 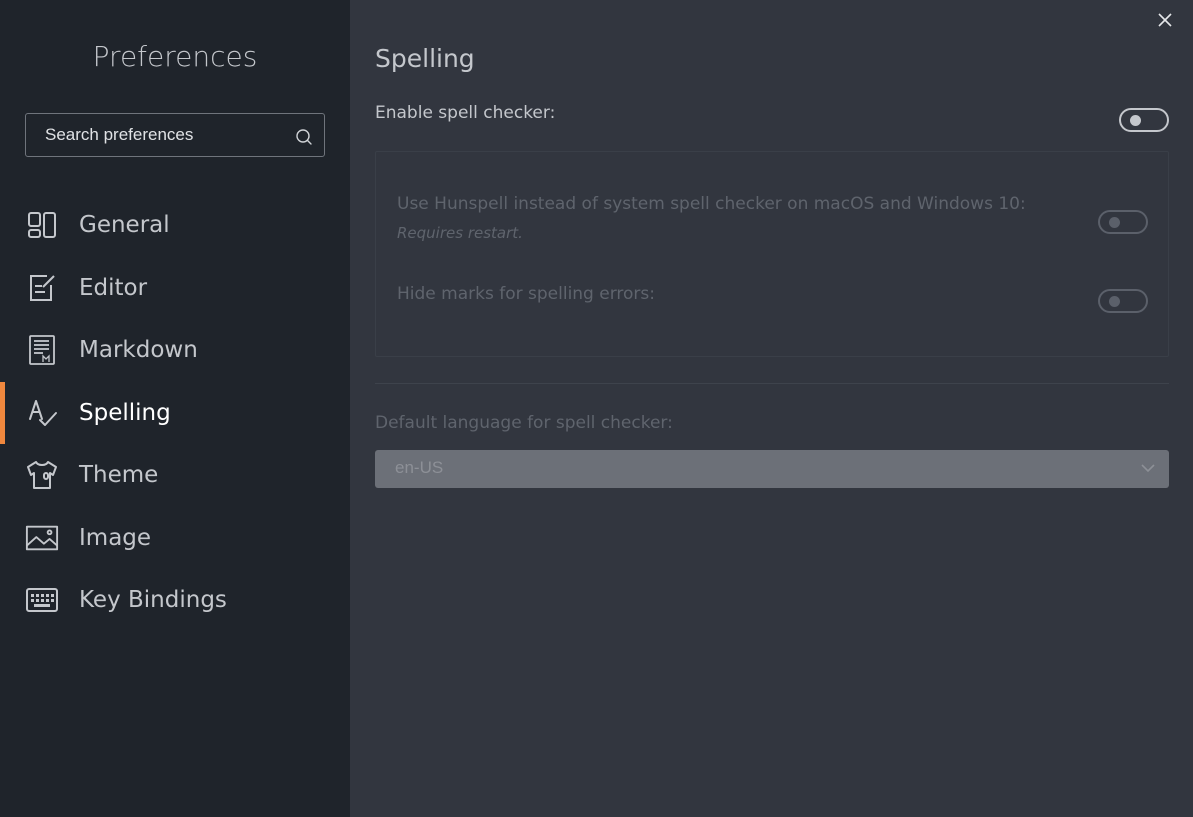 I want to click on default-language-label: Default language for spell checker:, so click(x=524, y=423).